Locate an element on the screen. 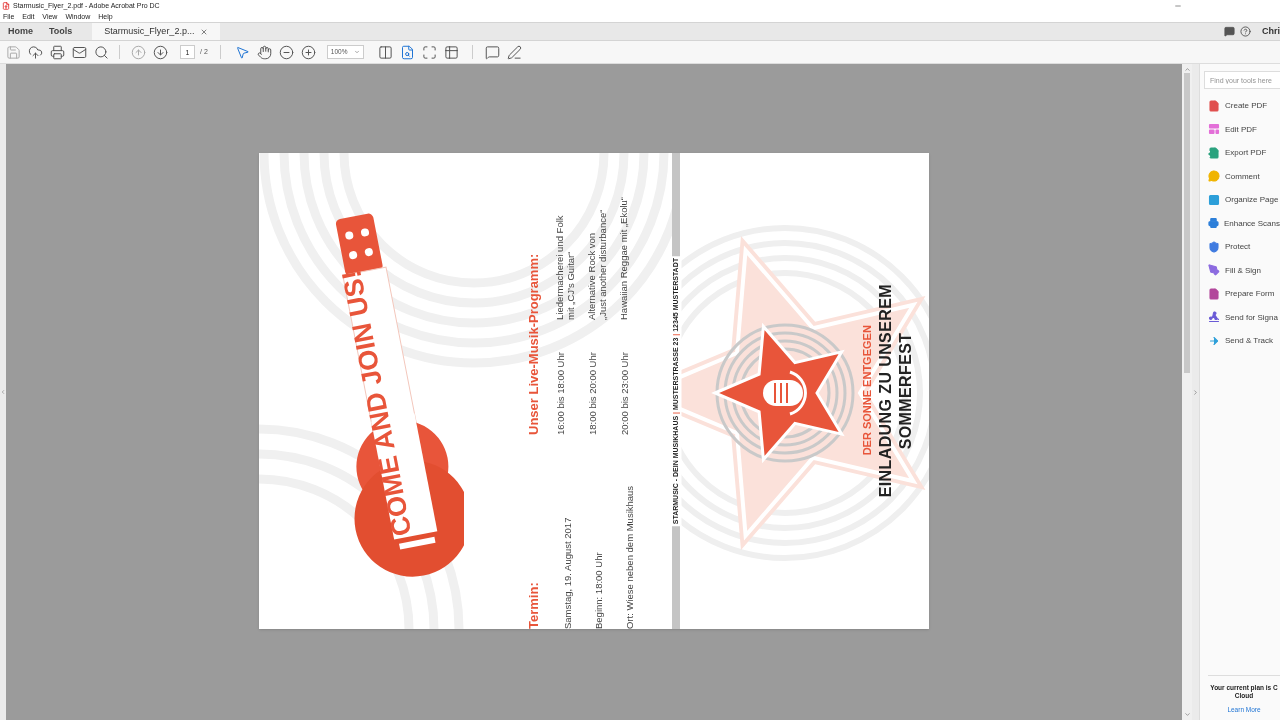 The width and height of the screenshot is (1280, 720). invitation-title: SOMMERFEST is located at coordinates (904, 391).